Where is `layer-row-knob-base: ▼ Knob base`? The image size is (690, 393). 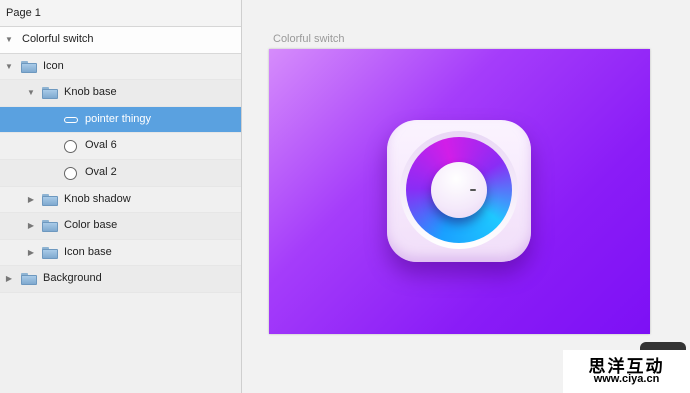 layer-row-knob-base: ▼ Knob base is located at coordinates (120, 93).